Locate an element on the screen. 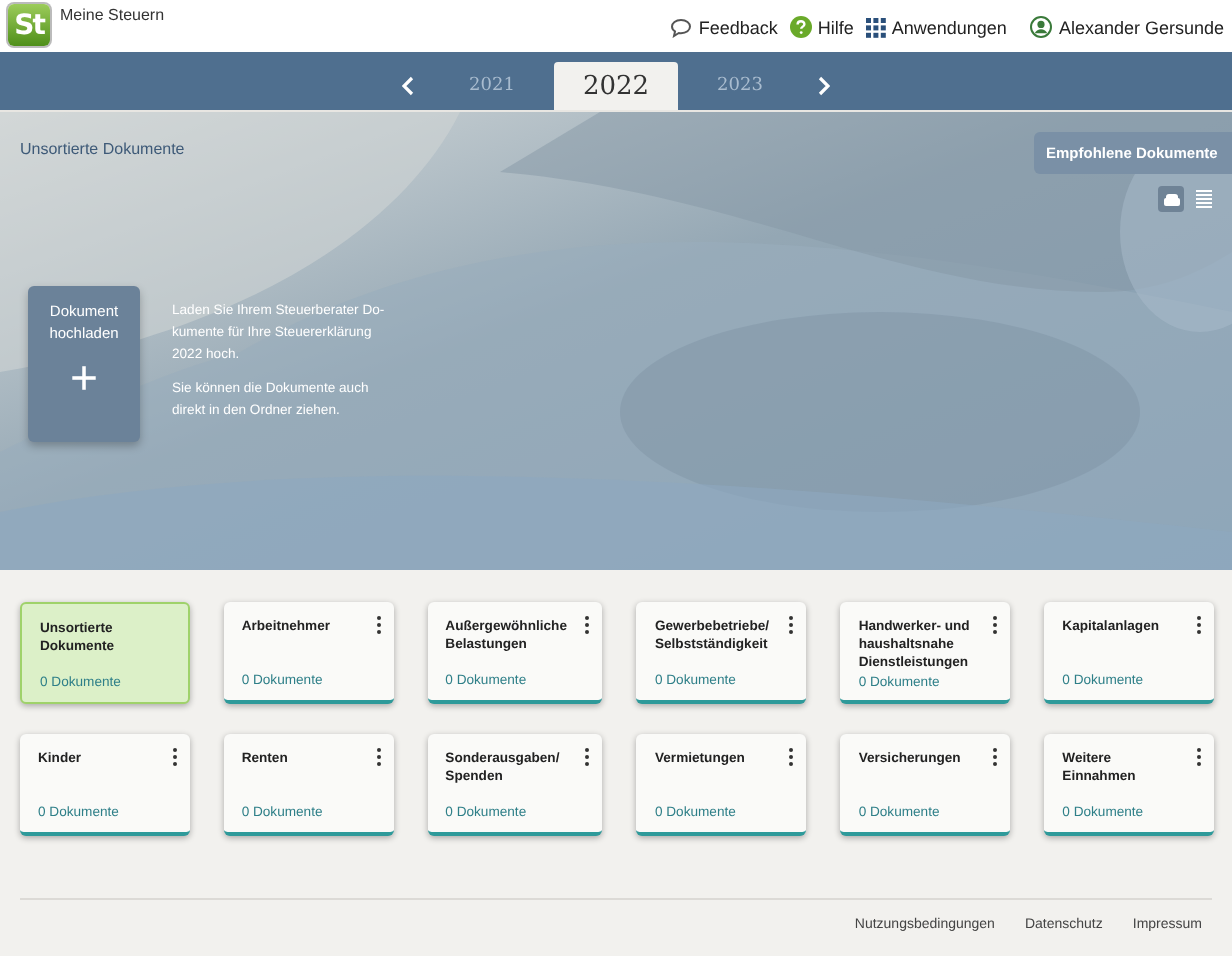  apps-link: Anwendungen is located at coordinates (936, 27).